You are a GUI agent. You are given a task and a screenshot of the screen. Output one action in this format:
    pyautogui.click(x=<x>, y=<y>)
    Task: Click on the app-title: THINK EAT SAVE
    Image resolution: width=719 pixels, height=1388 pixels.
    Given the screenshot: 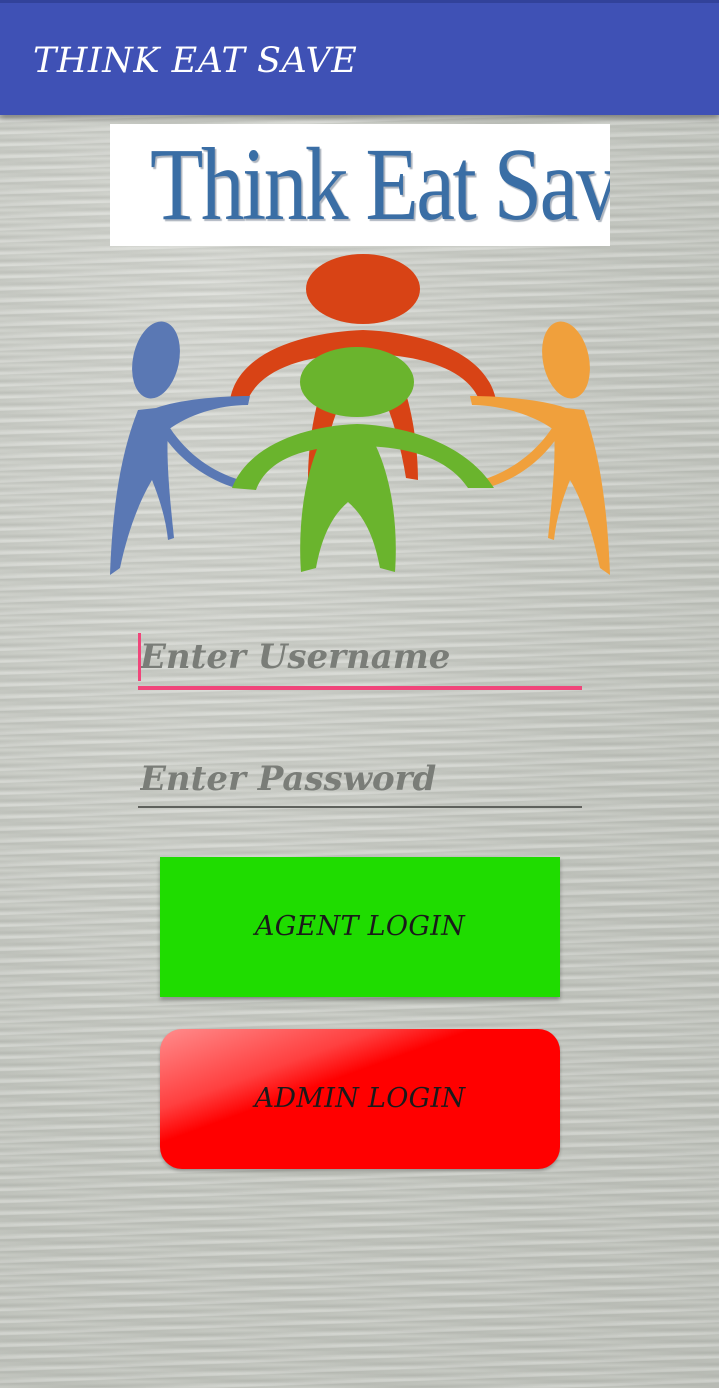 What is the action you would take?
    pyautogui.click(x=195, y=61)
    